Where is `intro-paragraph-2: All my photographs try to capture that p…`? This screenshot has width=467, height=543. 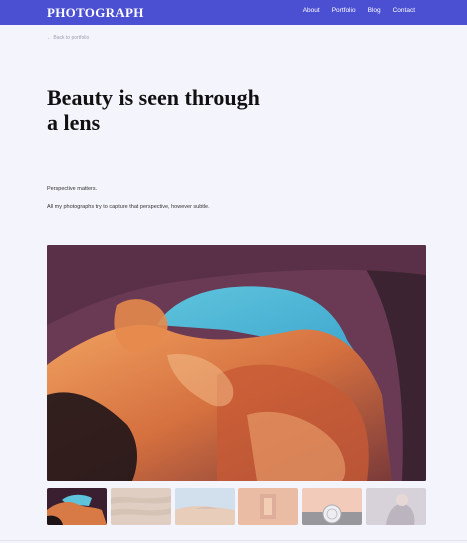
intro-paragraph-2: All my photographs try to capture that p… is located at coordinates (128, 207).